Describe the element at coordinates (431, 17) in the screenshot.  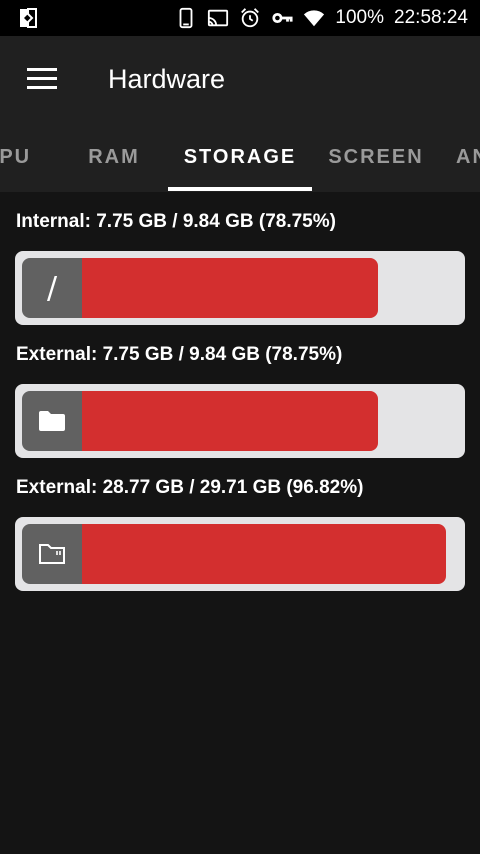
I see `clock-time: 22:58:24` at that location.